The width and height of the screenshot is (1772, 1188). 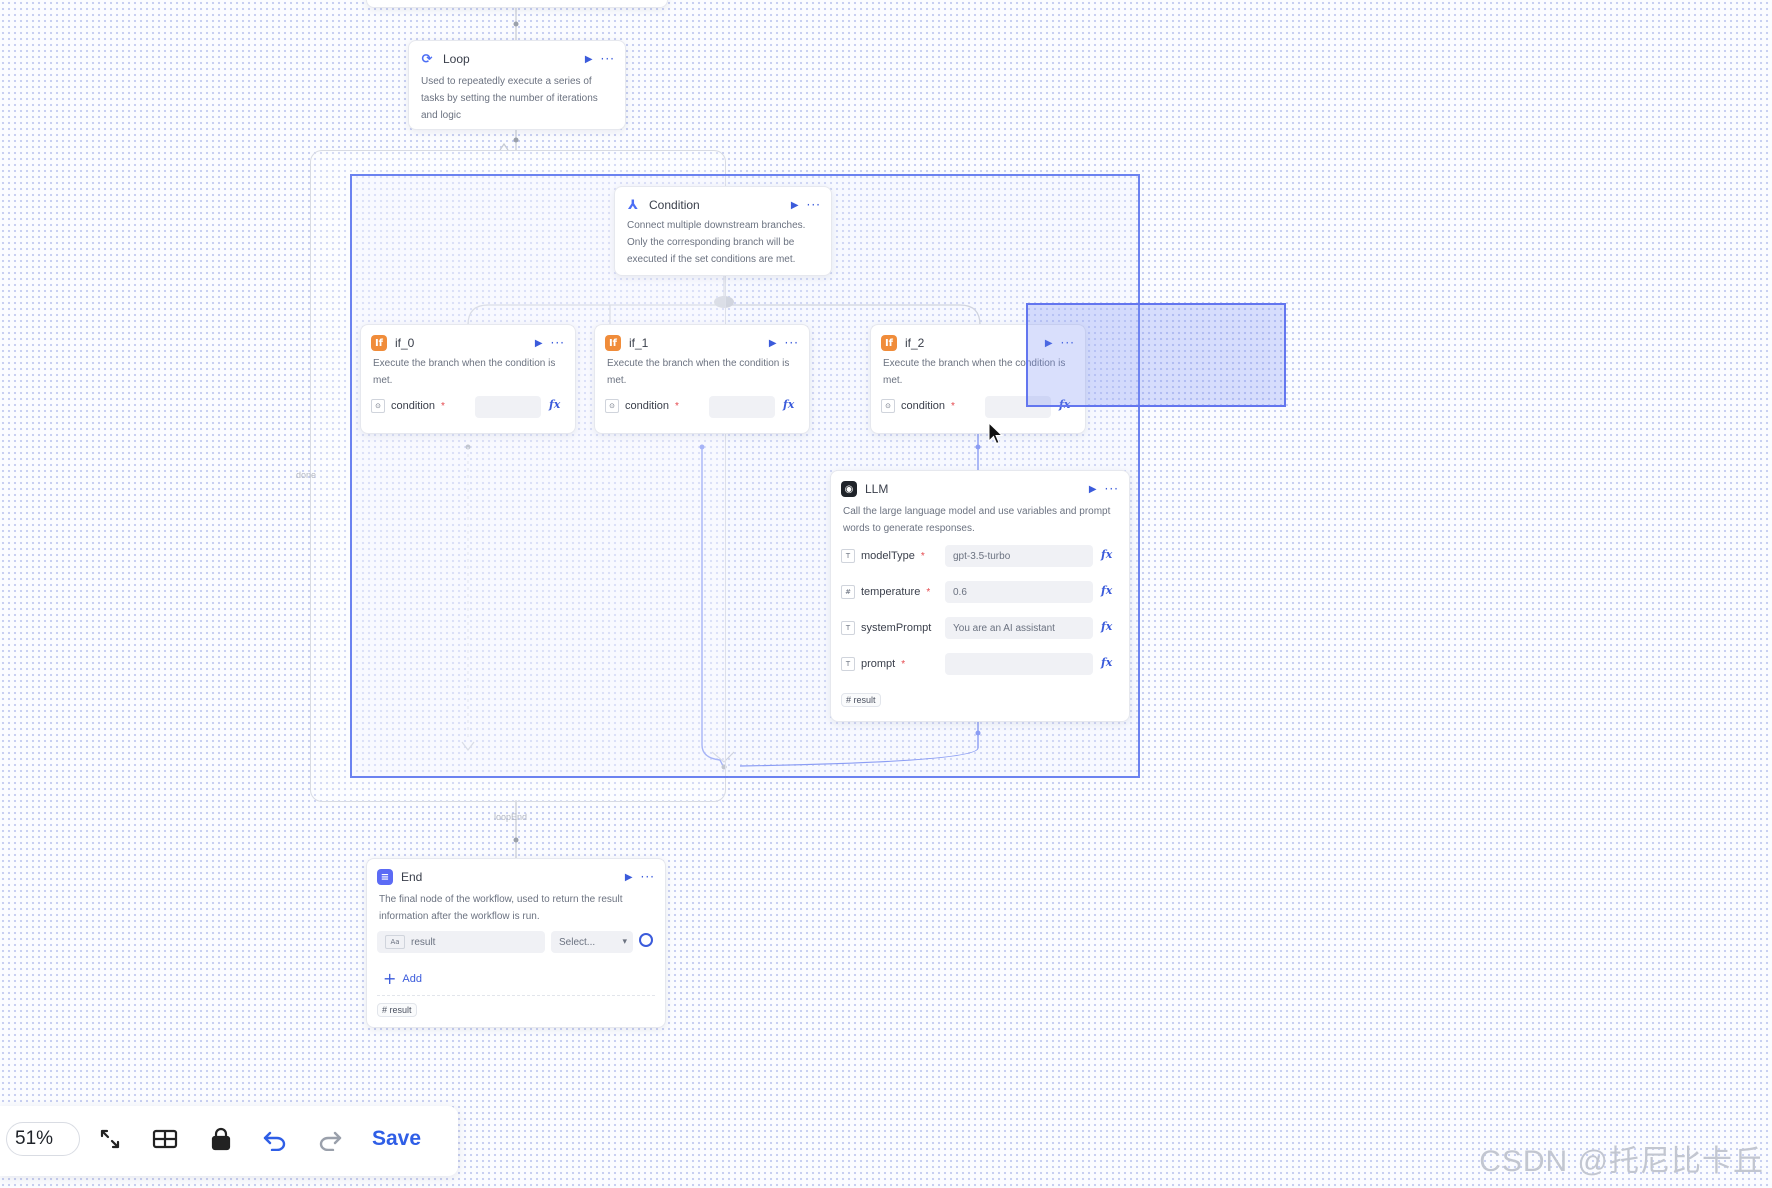 What do you see at coordinates (1019, 556) in the screenshot?
I see `model-type-input: gpt-3.5-turbo` at bounding box center [1019, 556].